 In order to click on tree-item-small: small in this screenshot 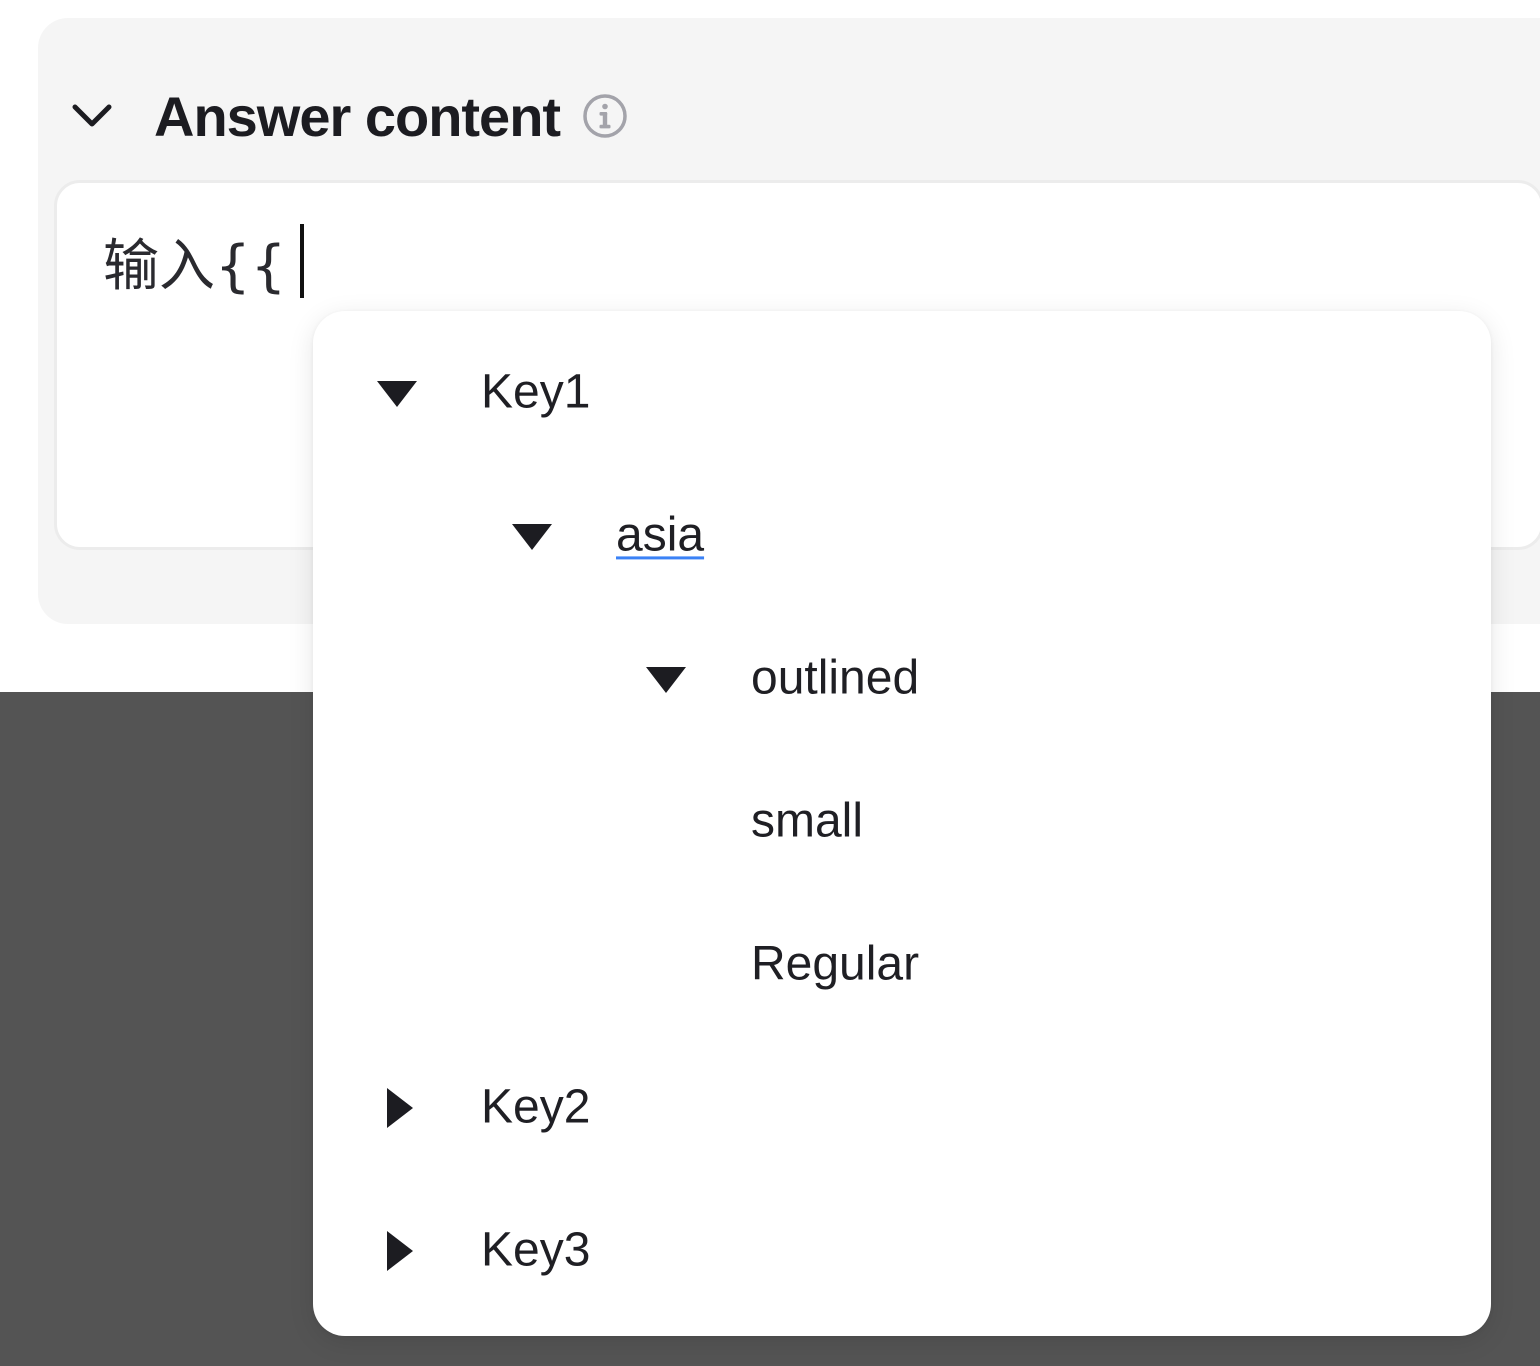, I will do `click(902, 821)`.